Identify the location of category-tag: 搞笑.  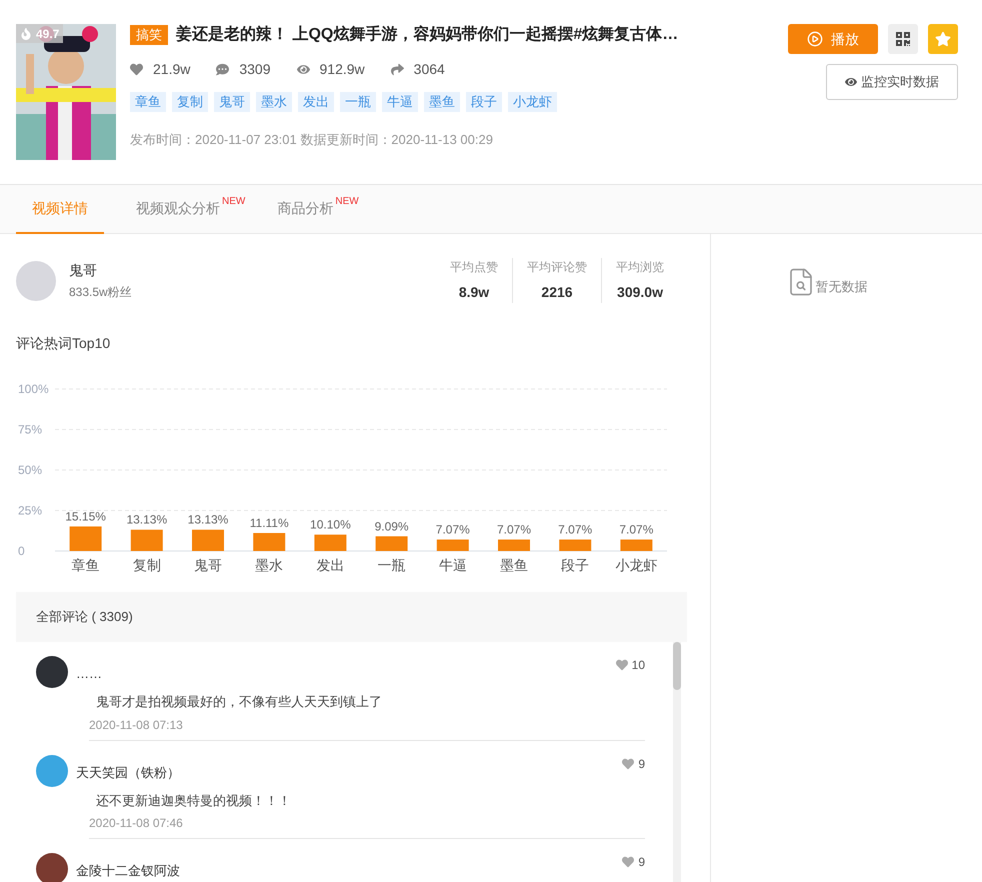
(149, 35).